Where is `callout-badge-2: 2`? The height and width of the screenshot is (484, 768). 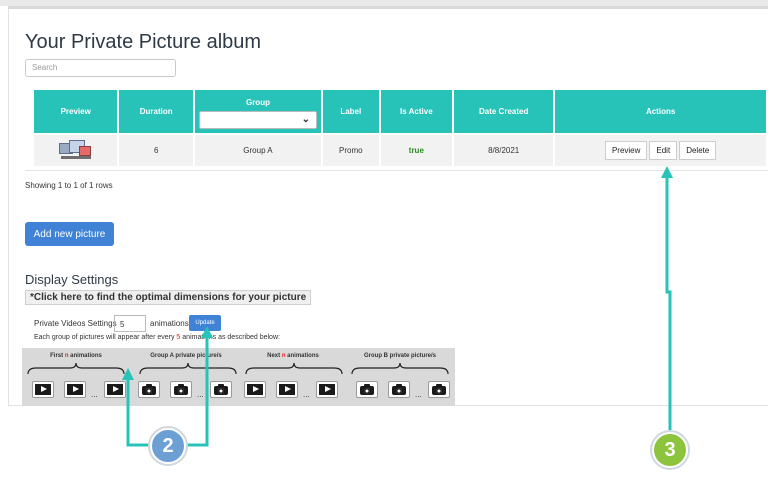
callout-badge-2: 2 is located at coordinates (168, 446).